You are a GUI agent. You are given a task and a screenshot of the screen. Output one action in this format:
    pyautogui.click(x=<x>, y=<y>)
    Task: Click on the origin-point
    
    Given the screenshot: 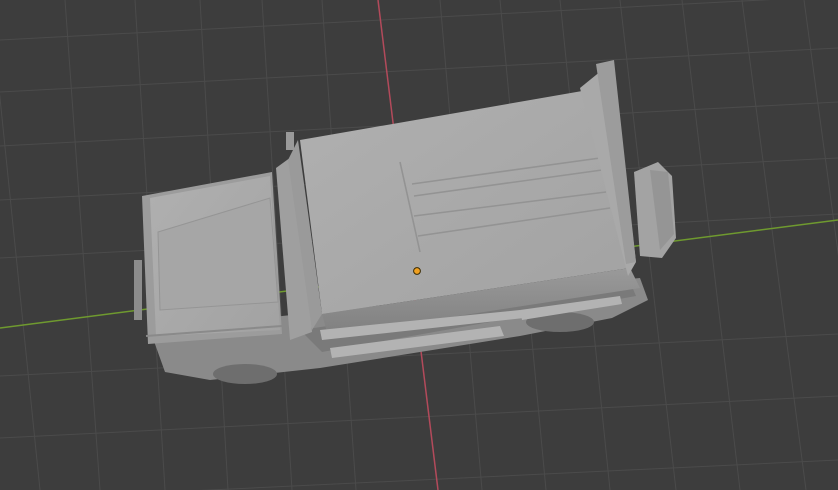 What is the action you would take?
    pyautogui.click(x=417, y=271)
    